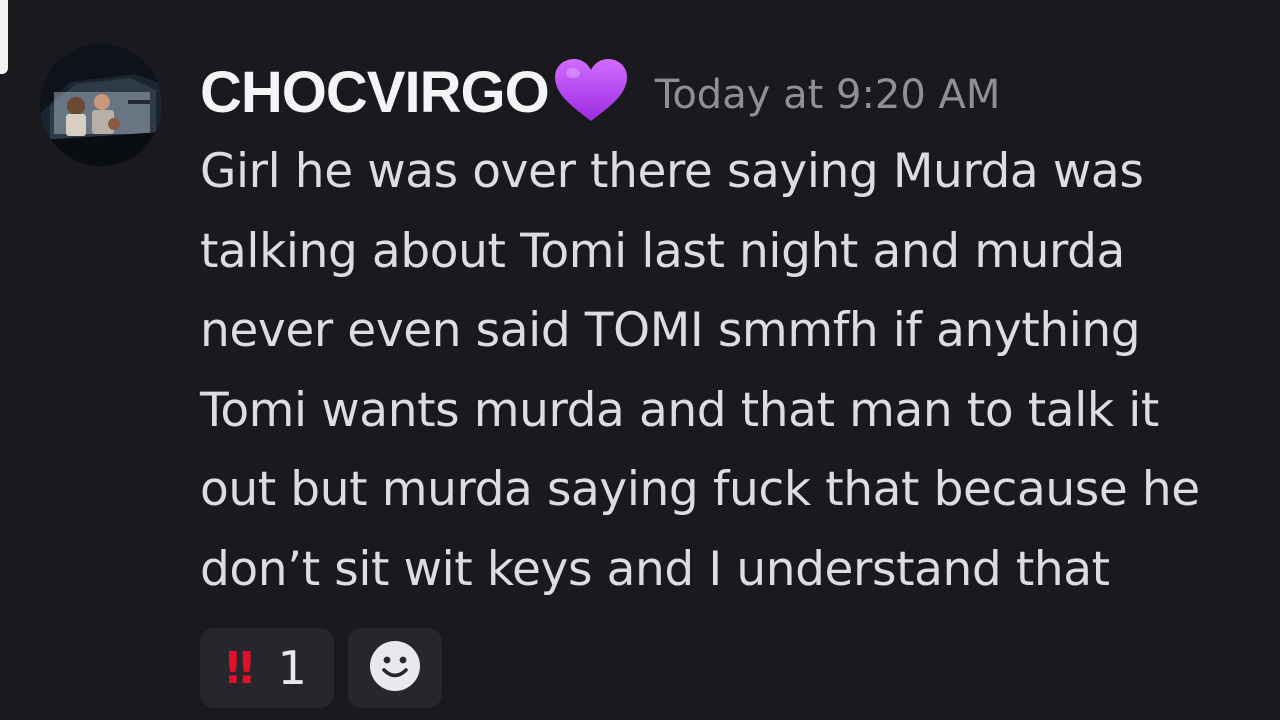  I want to click on add-reaction-button, so click(395, 668).